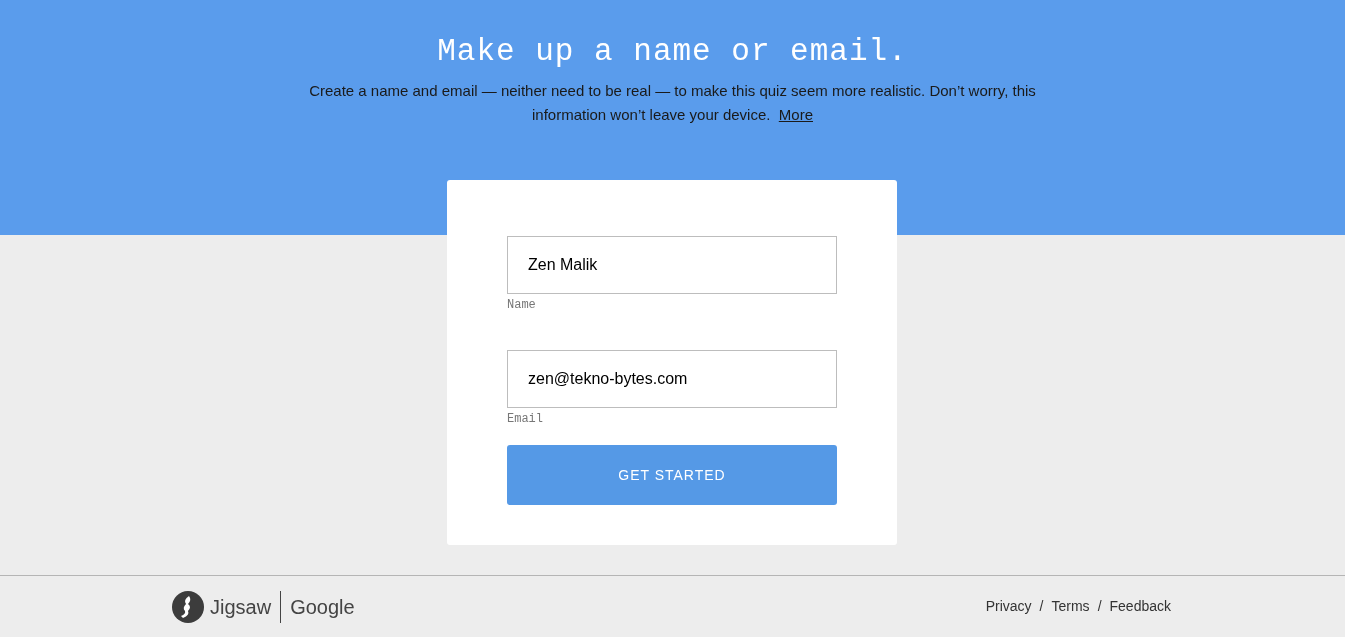 Image resolution: width=1345 pixels, height=637 pixels. What do you see at coordinates (1008, 606) in the screenshot?
I see `footer-link: Privacy` at bounding box center [1008, 606].